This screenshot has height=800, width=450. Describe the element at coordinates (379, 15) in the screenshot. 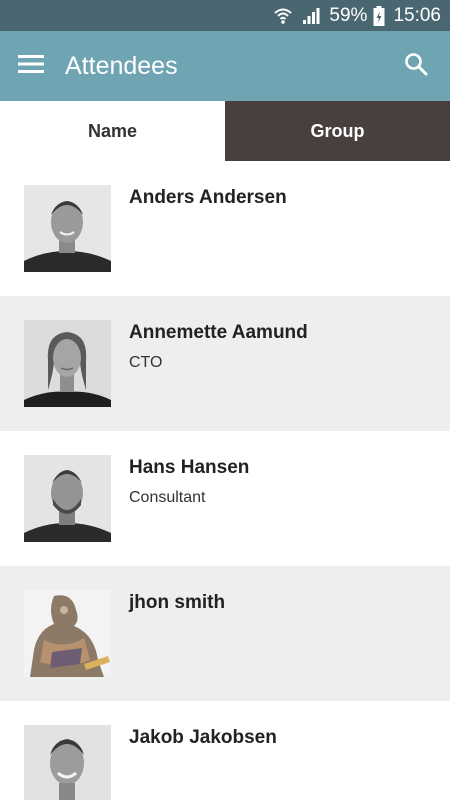

I see `battery-charging-icon` at that location.